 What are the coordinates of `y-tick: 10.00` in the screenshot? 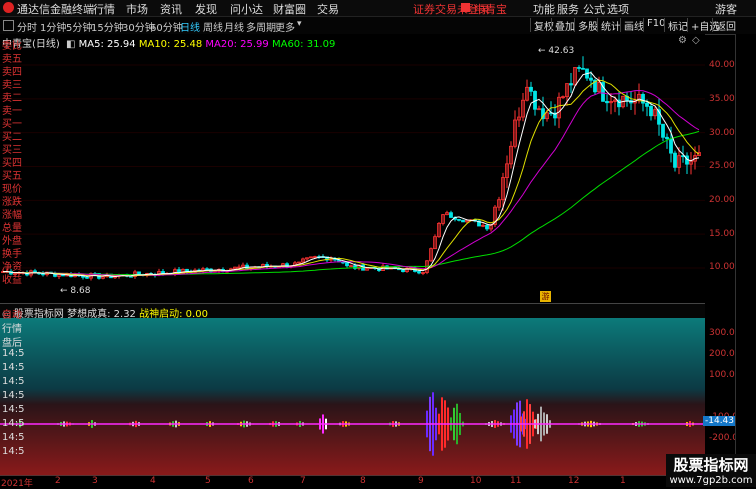 It's located at (722, 267).